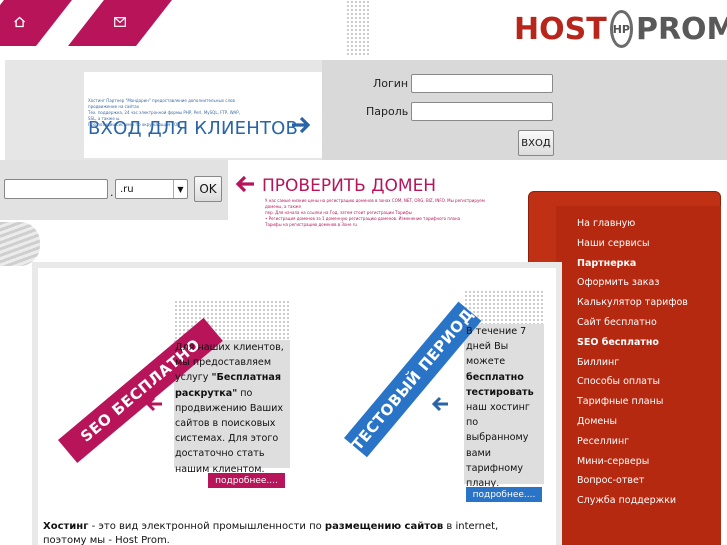 The height and width of the screenshot is (545, 727). What do you see at coordinates (394, 83) in the screenshot?
I see `login-label: Логин :` at bounding box center [394, 83].